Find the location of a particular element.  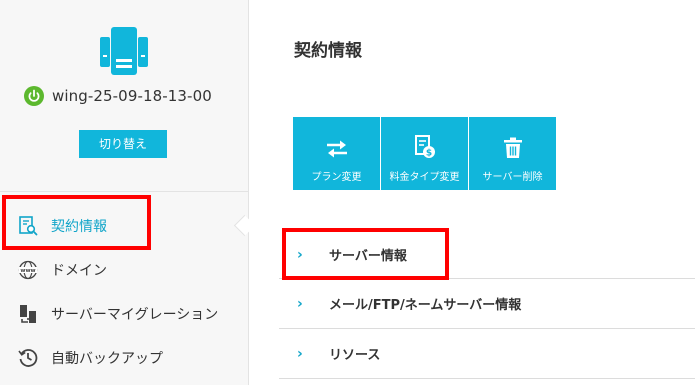

server-delete-button: サーバー削除 is located at coordinates (512, 153).